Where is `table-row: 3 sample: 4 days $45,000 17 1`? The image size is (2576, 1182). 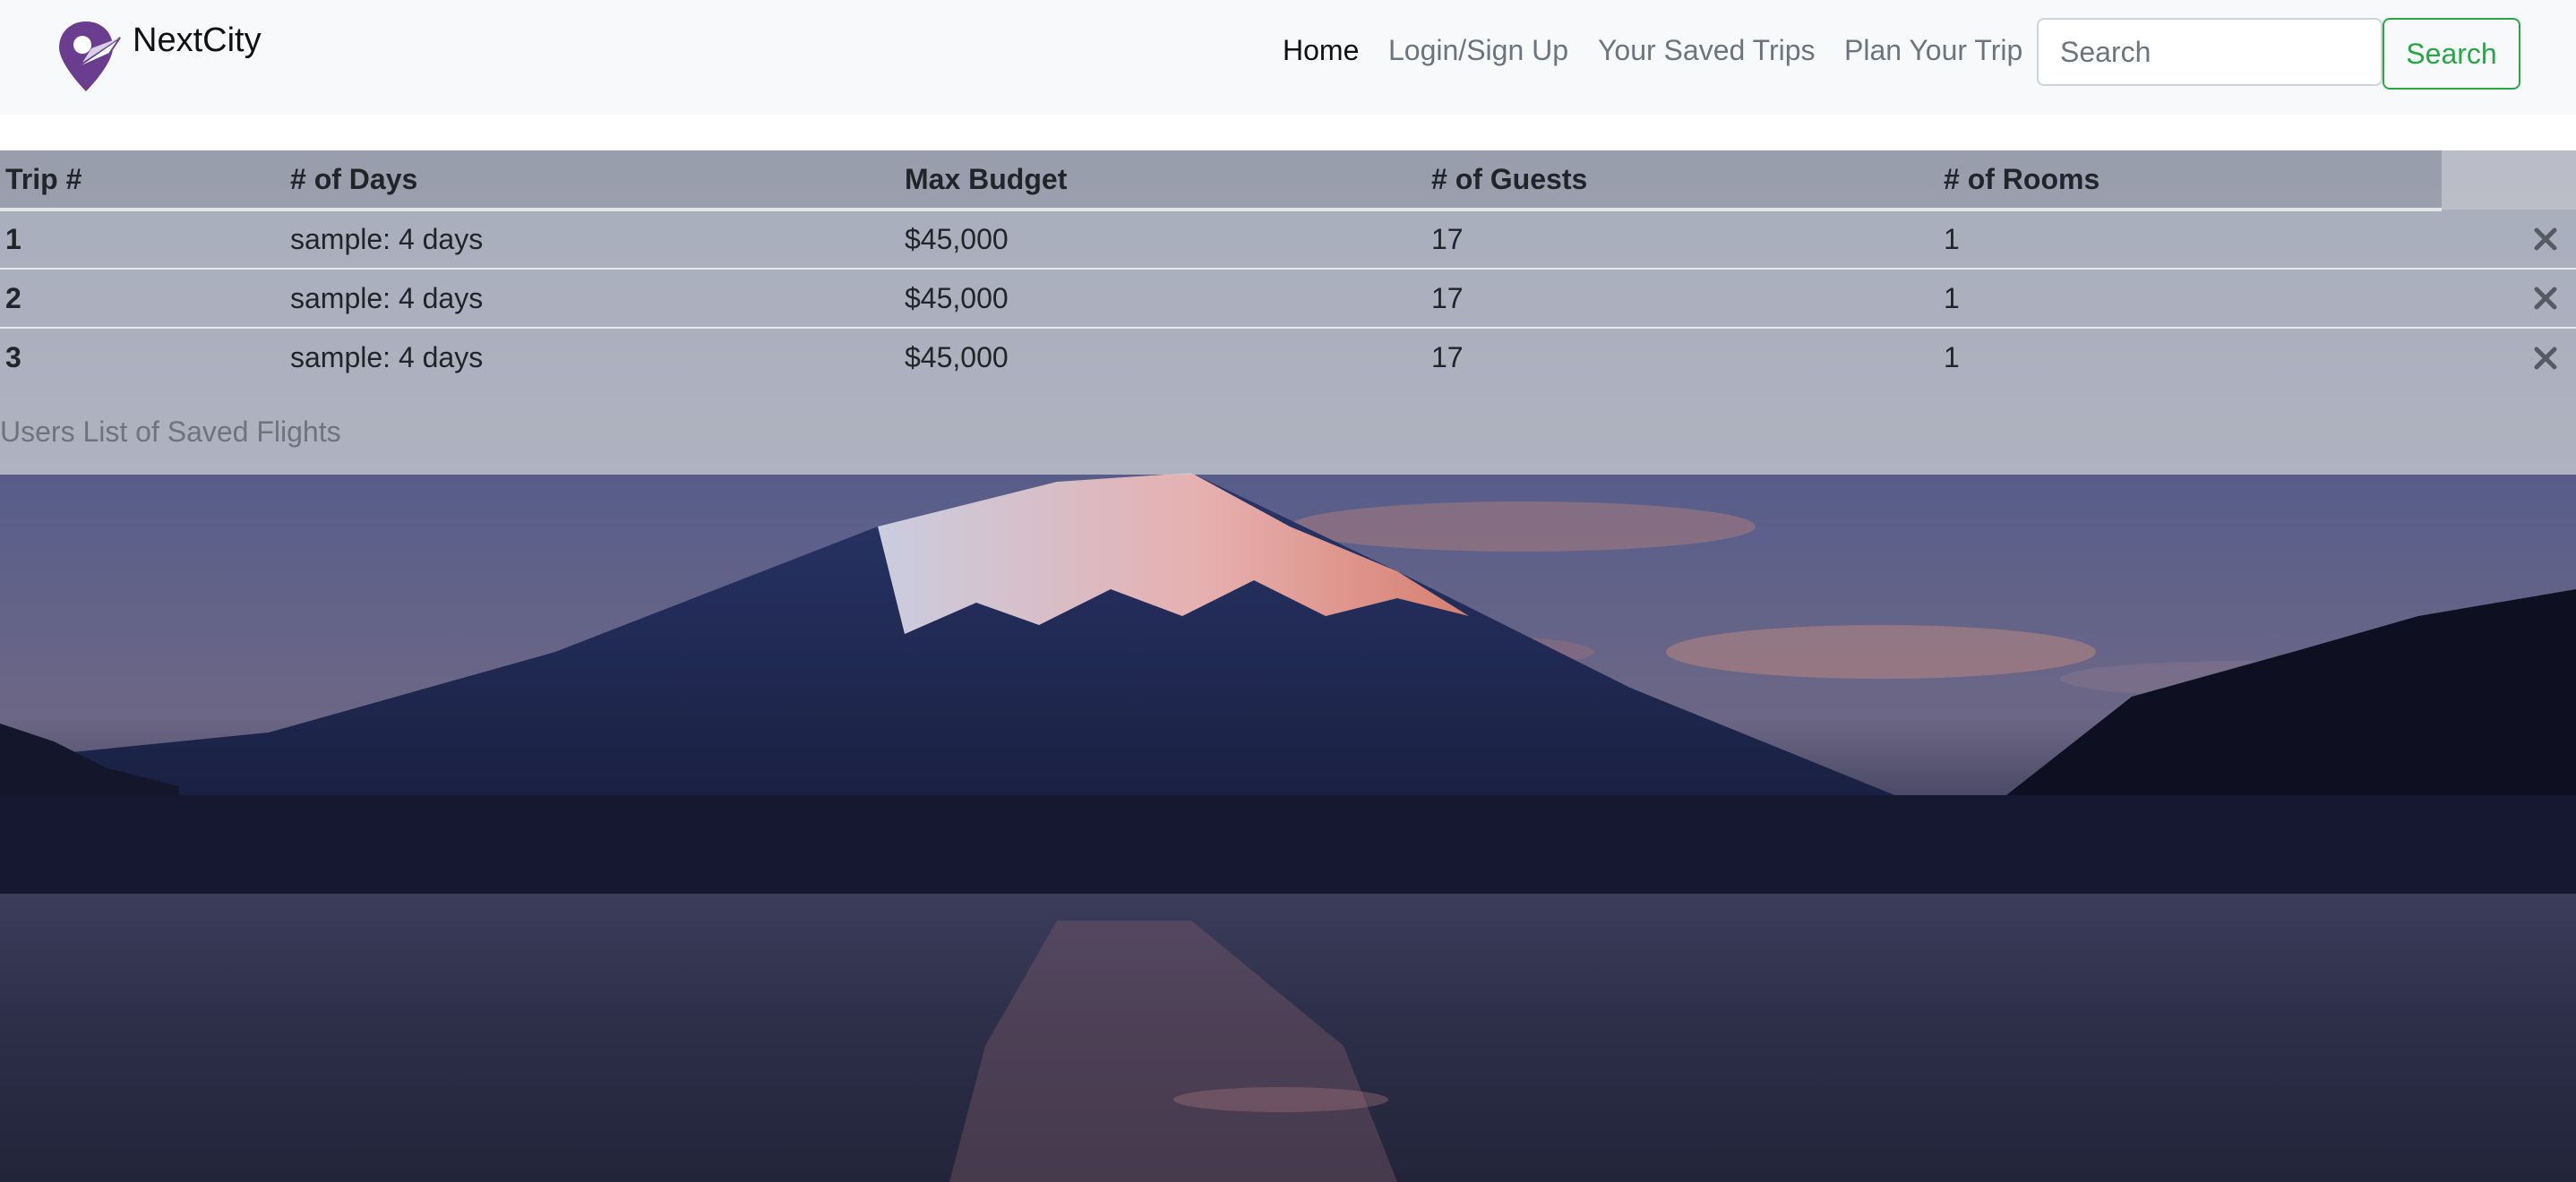
table-row: 3 sample: 4 days $45,000 17 1 is located at coordinates (1288, 357).